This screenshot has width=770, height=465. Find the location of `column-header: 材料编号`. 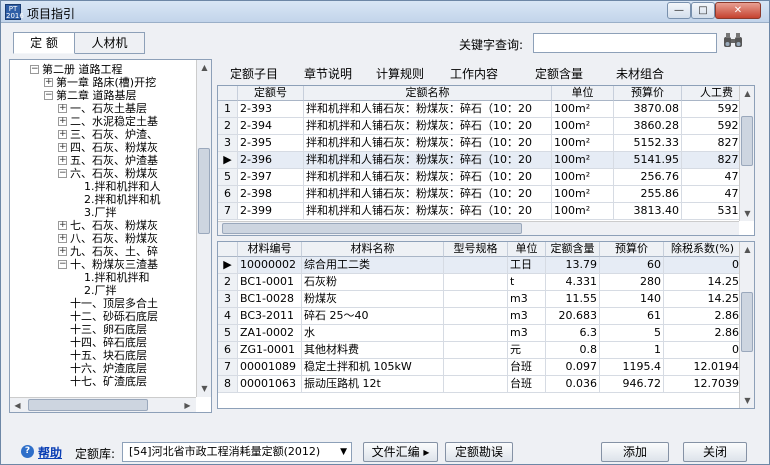

column-header: 材料编号 is located at coordinates (270, 249).